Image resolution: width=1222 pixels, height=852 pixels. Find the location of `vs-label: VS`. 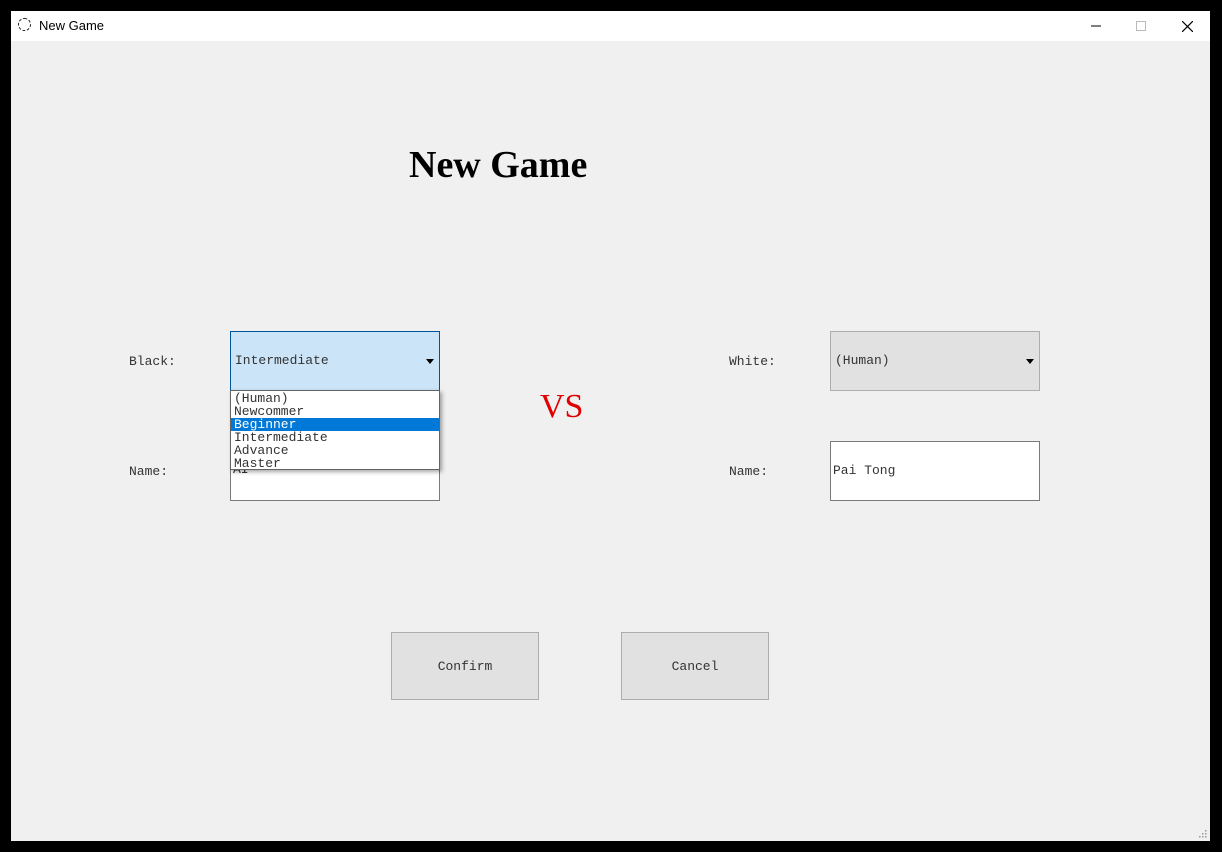

vs-label: VS is located at coordinates (562, 406).